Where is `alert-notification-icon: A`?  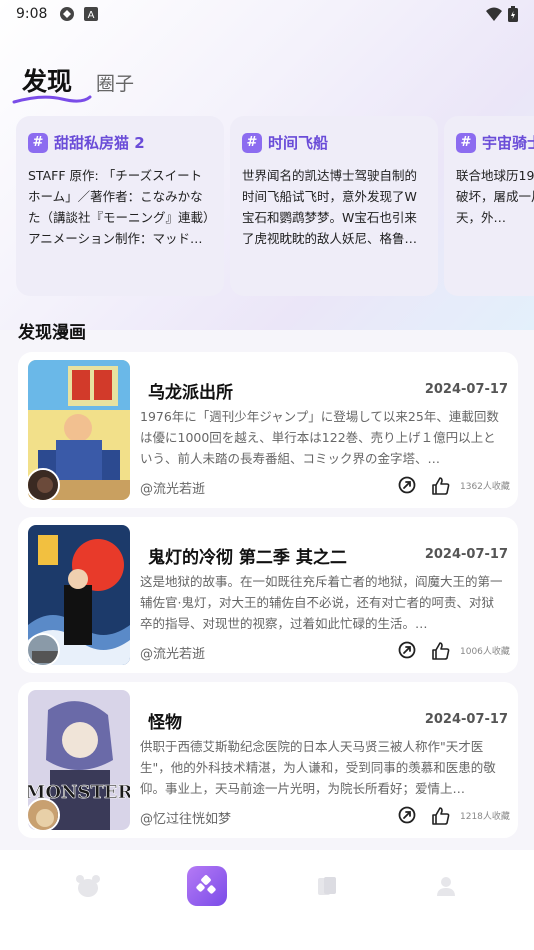
alert-notification-icon: A is located at coordinates (91, 14).